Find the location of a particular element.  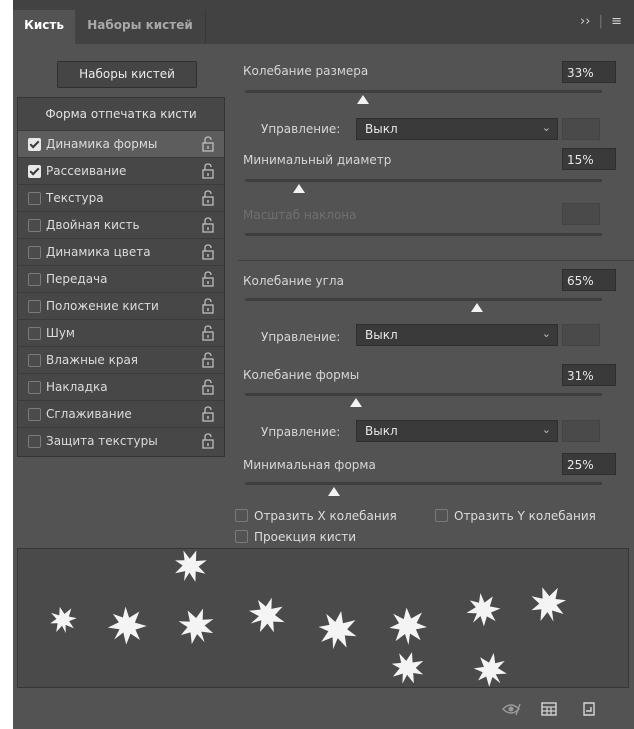

menu-icon: ≡ is located at coordinates (616, 21).